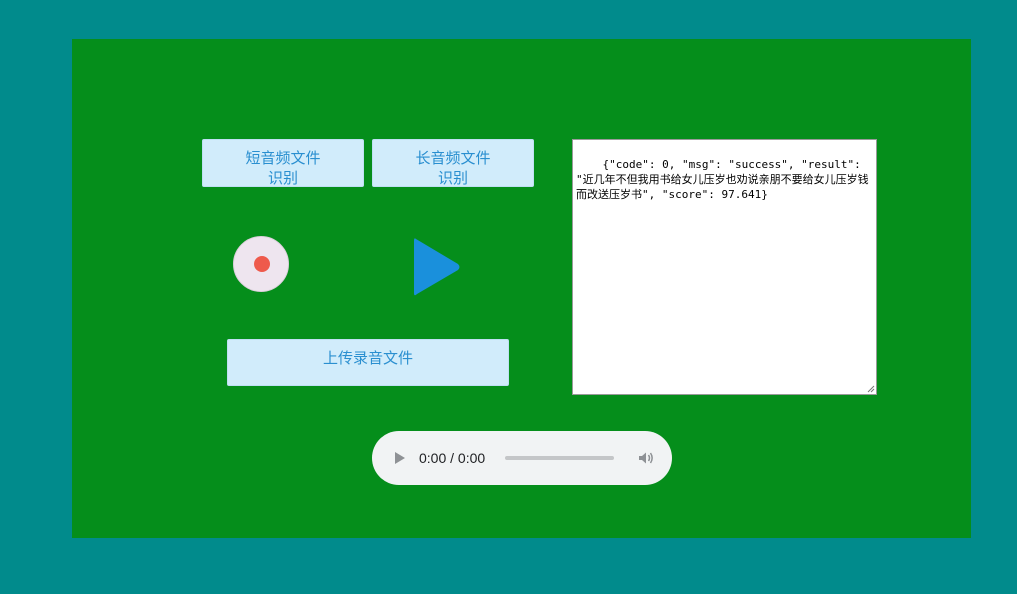 The image size is (1017, 594). I want to click on long-audio-button-label-line1: 长音频文件, so click(453, 158).